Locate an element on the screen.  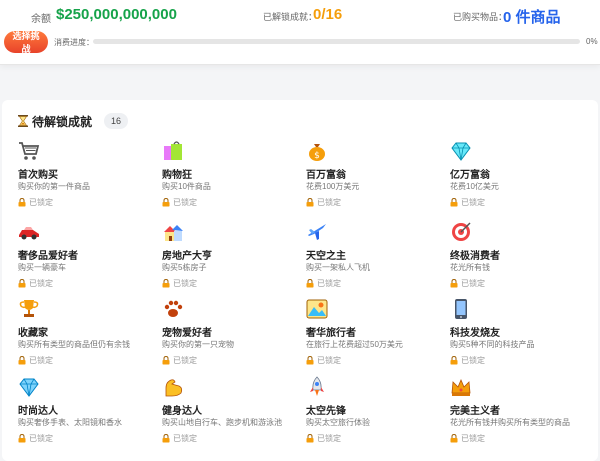
achievement-title: 收藏家 is located at coordinates (33, 333).